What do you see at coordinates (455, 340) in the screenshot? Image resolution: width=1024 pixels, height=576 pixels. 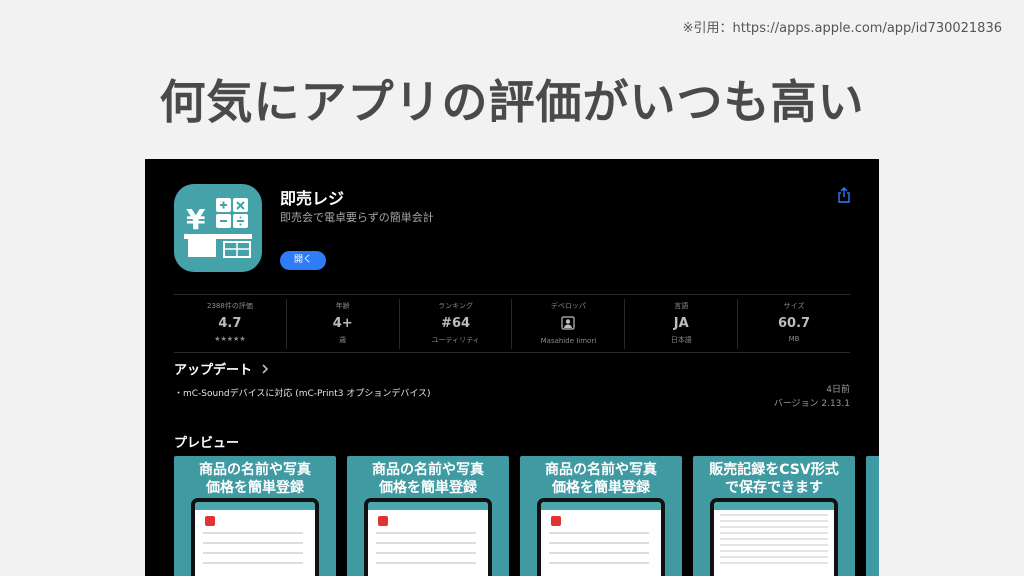 I see `stat-sub: ユーティリティ` at bounding box center [455, 340].